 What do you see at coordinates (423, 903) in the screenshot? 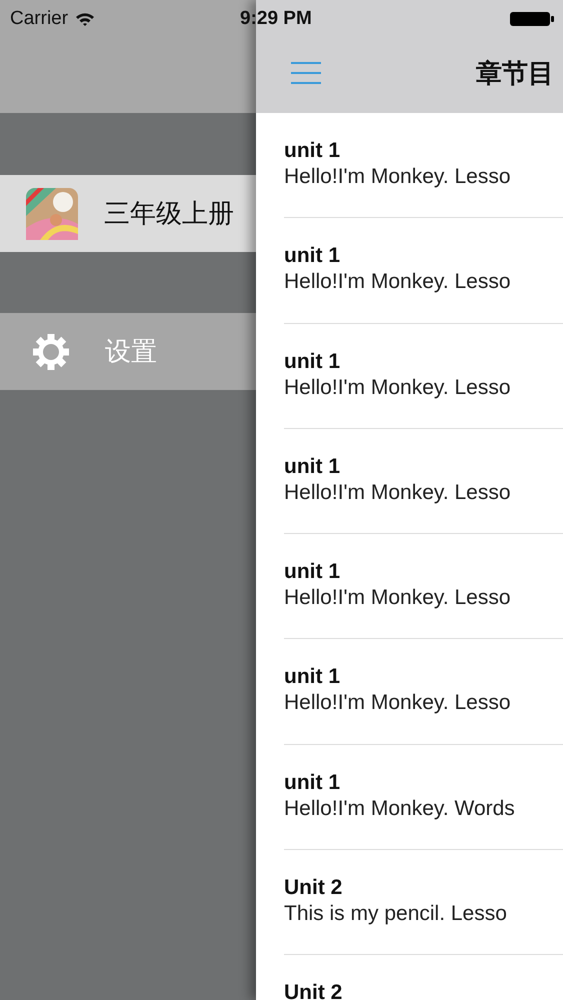
I see `chapter-row: Unit 2 This is my pencil. Lesso` at bounding box center [423, 903].